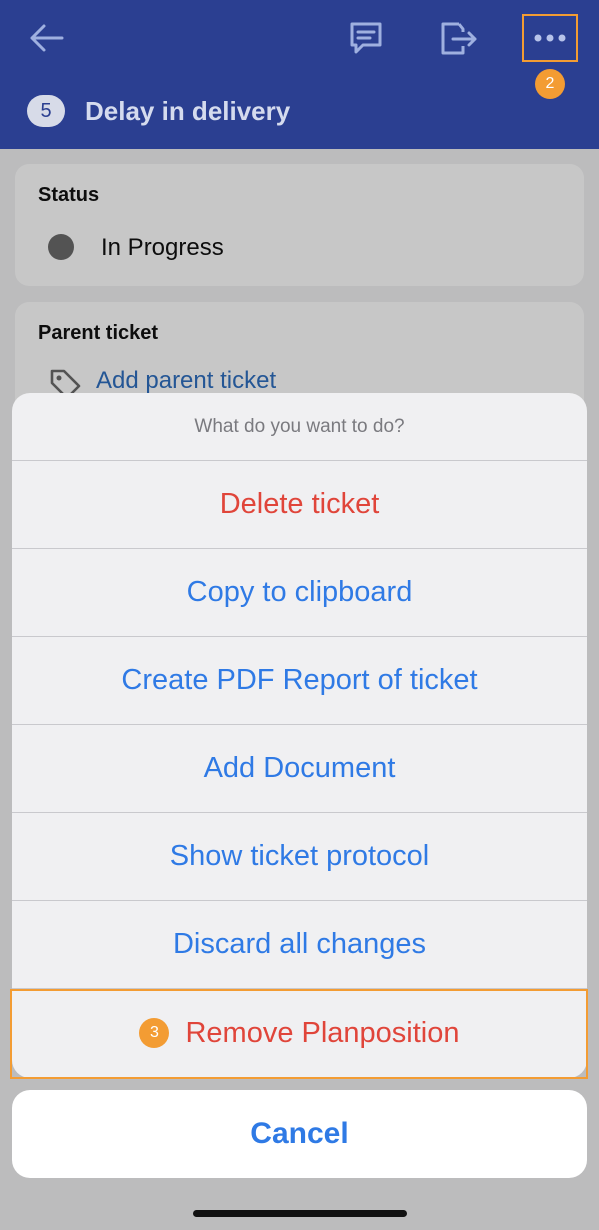  What do you see at coordinates (46, 111) in the screenshot?
I see `ticket-number-badge: 5` at bounding box center [46, 111].